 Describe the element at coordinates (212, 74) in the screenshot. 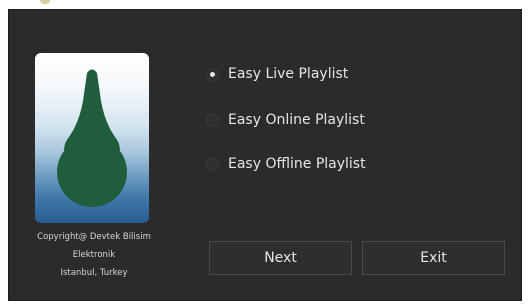

I see `radio-button-checked` at that location.